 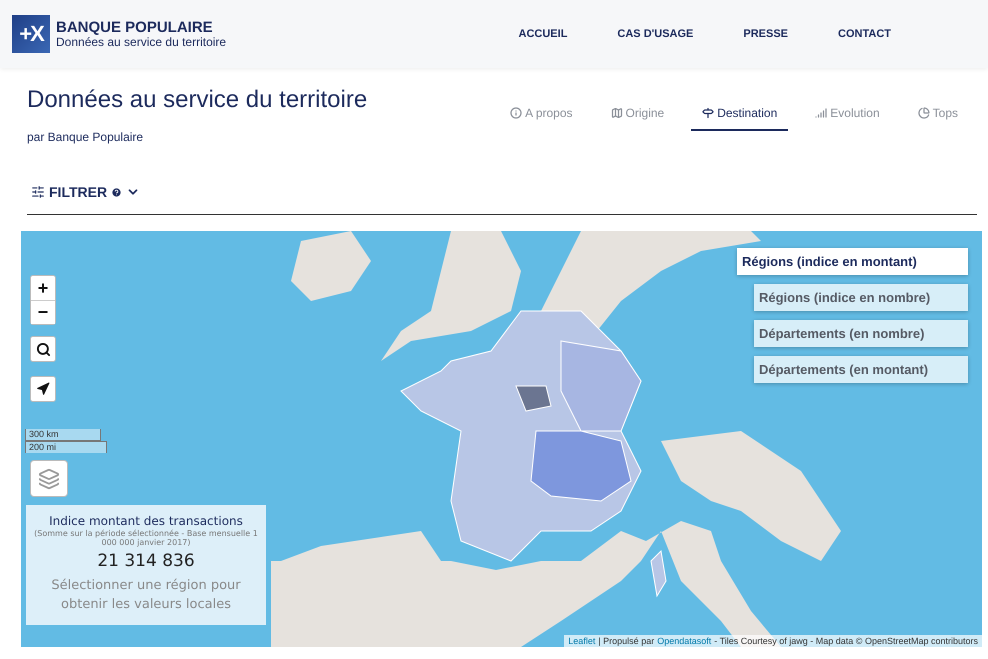 I want to click on page-subtitle: par Banque Populaire, so click(x=85, y=137).